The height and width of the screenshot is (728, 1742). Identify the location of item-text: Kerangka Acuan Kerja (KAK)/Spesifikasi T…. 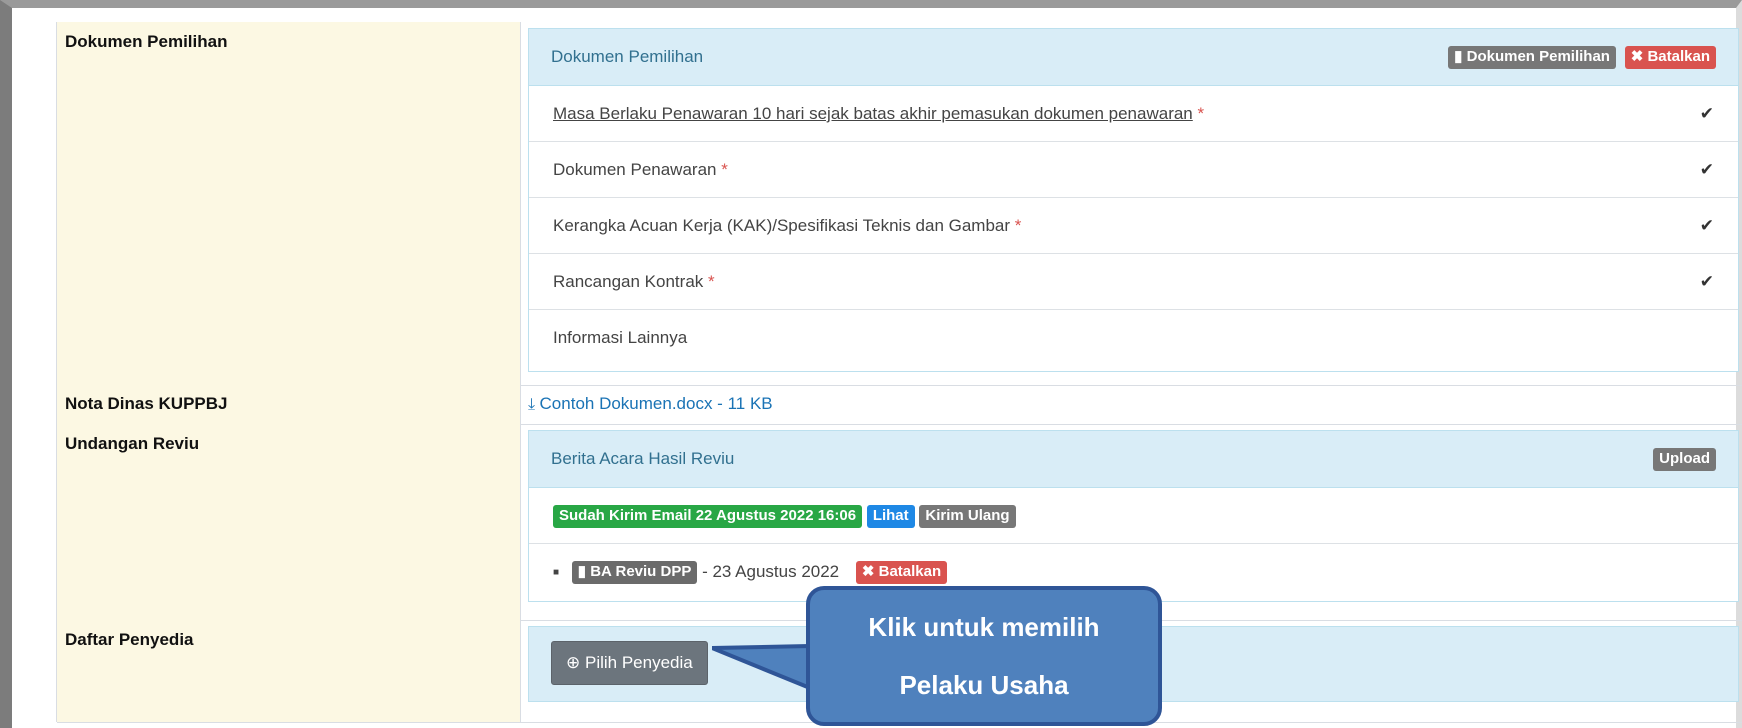
(782, 225).